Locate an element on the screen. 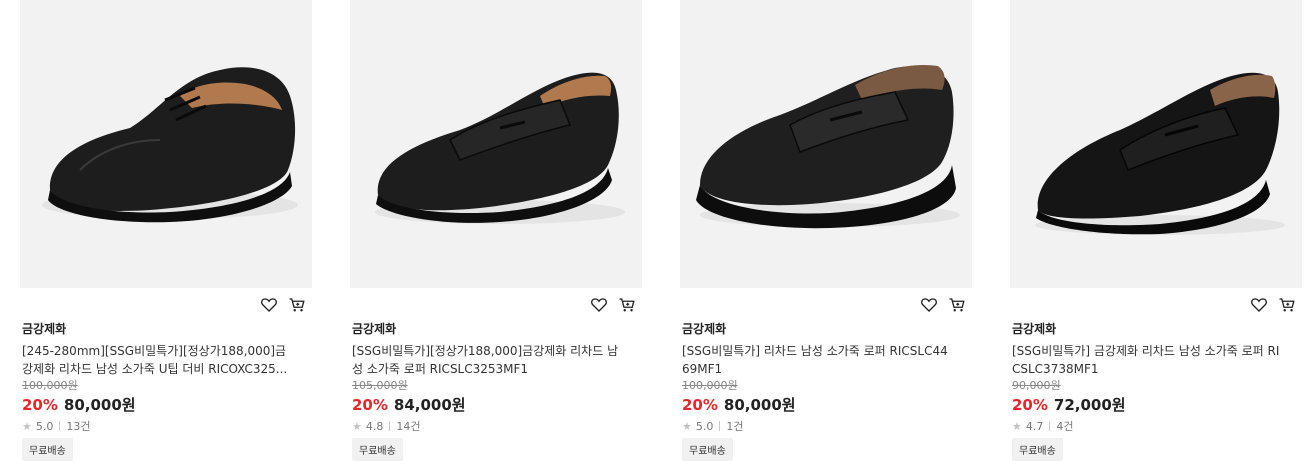  rating-row: ★ 4.7 4건 is located at coordinates (1043, 426).